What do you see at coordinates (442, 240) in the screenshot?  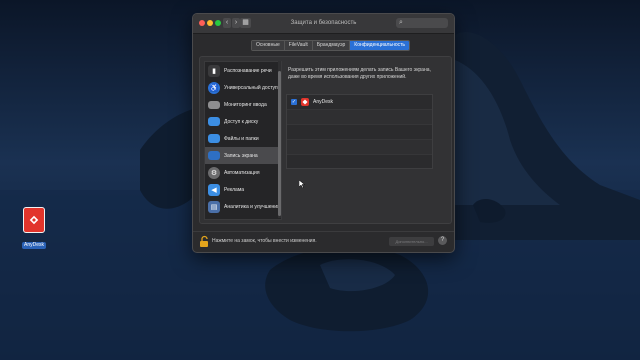 I see `help-button: ?` at bounding box center [442, 240].